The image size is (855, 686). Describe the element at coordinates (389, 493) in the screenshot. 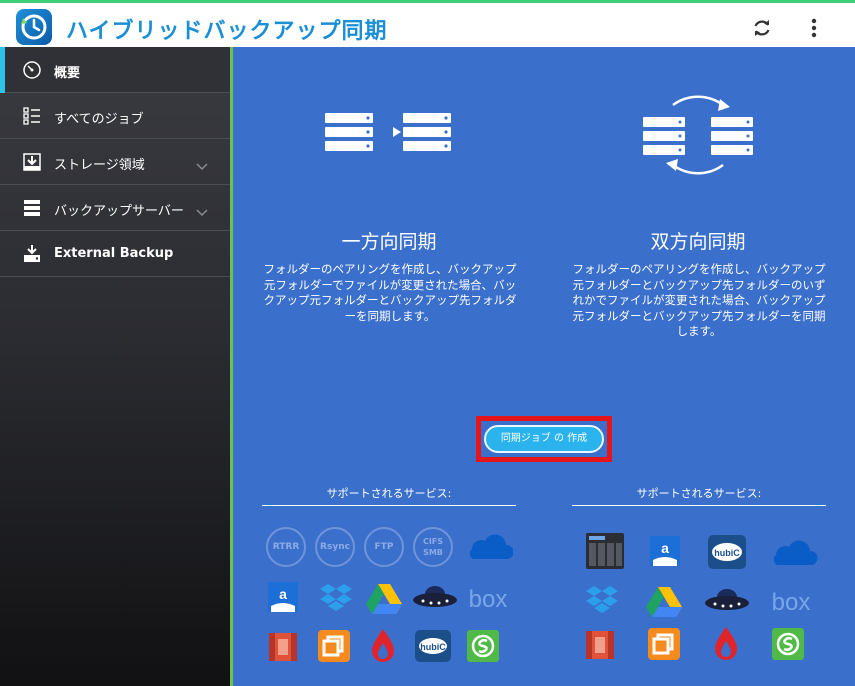

I see `one-way-services-title: サポートされるサービス:` at that location.